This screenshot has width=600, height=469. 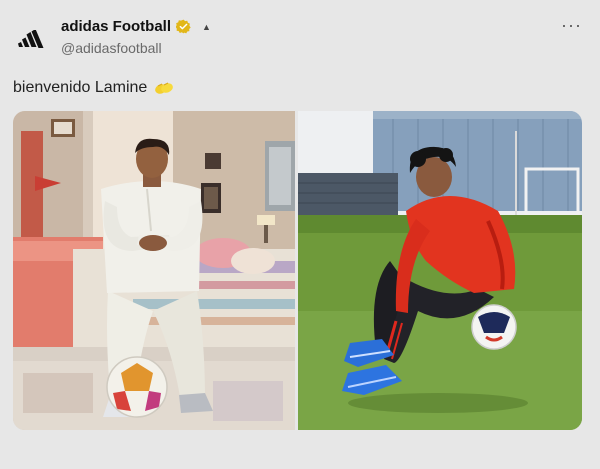 I want to click on author-name-row: adidas Football ▲, so click(x=136, y=26).